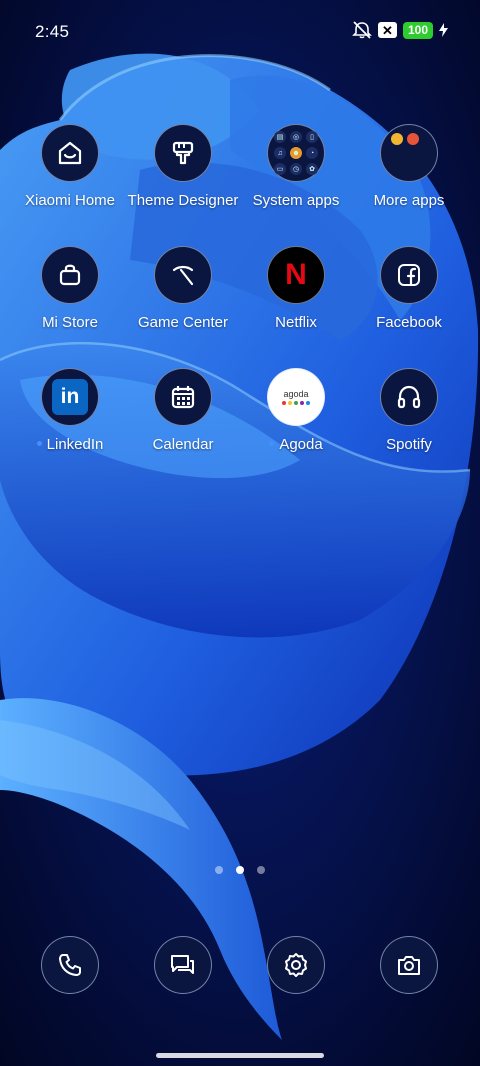  I want to click on page-dot-active, so click(240, 870).